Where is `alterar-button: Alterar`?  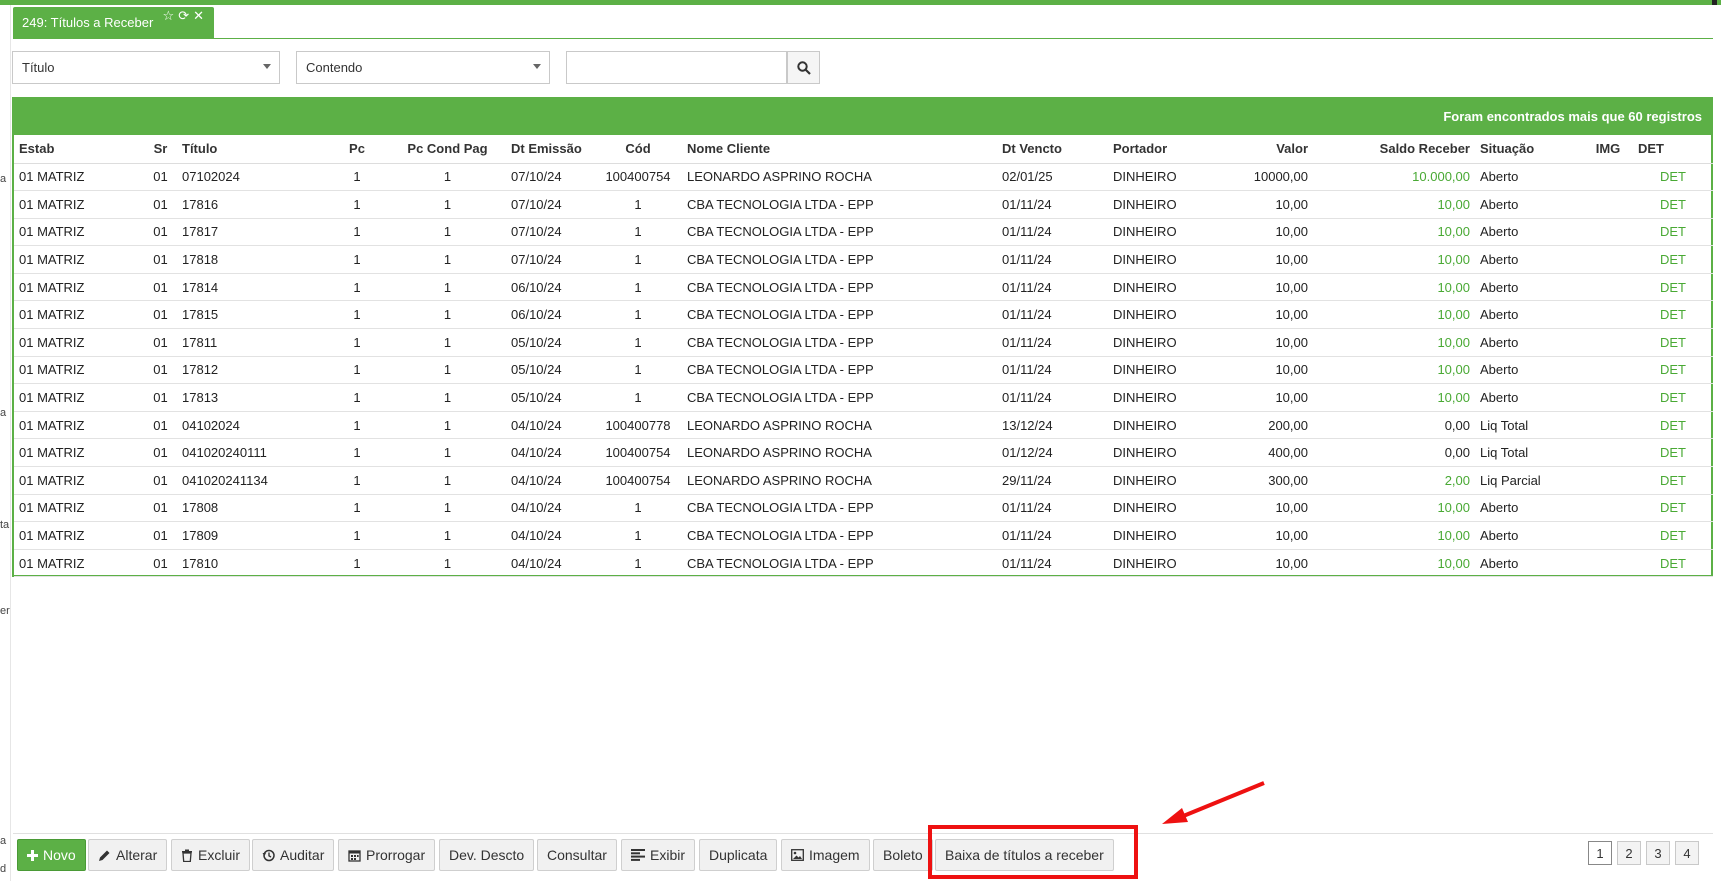
alterar-button: Alterar is located at coordinates (128, 855).